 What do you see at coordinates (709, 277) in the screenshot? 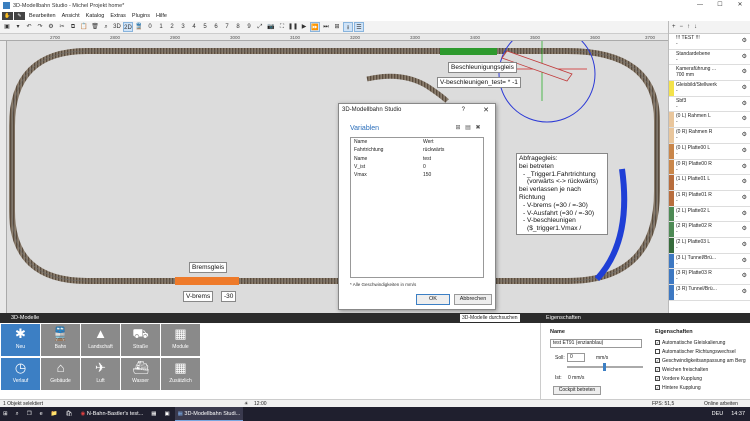
I see `layer-item: (3 R) Platte03 R - ⚙` at bounding box center [709, 277].